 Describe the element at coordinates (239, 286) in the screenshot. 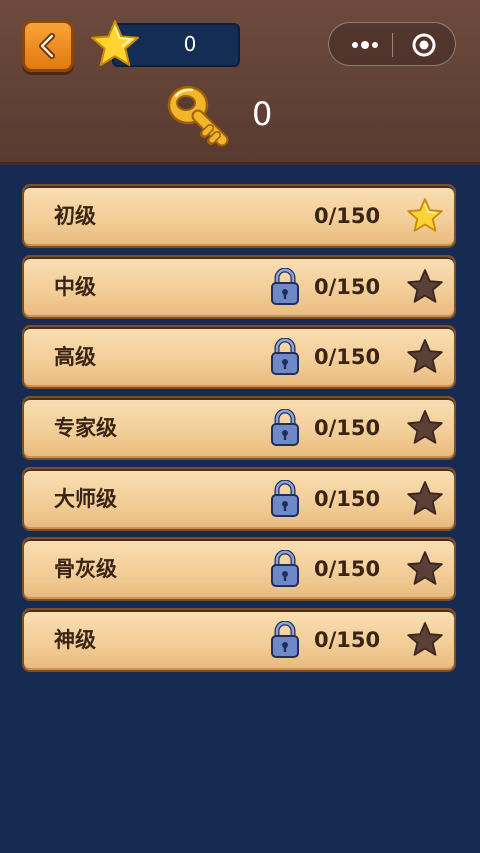

I see `level-row-intermediate: 中级 0/150` at that location.